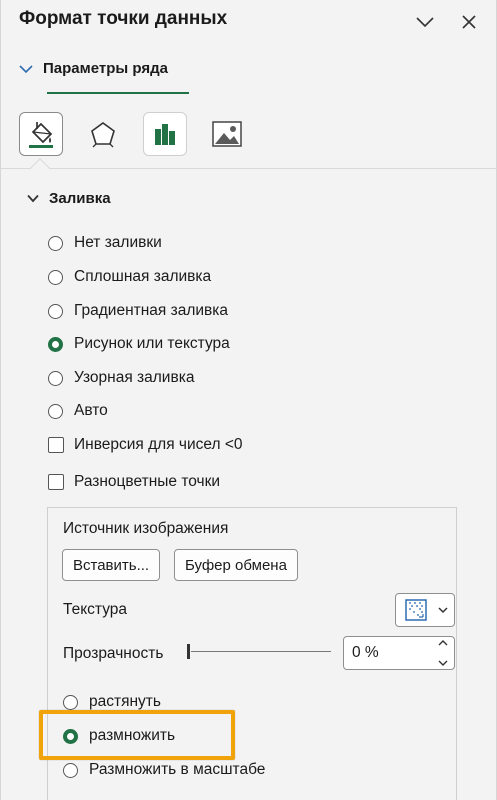  Describe the element at coordinates (118, 93) in the screenshot. I see `tab-underline` at that location.